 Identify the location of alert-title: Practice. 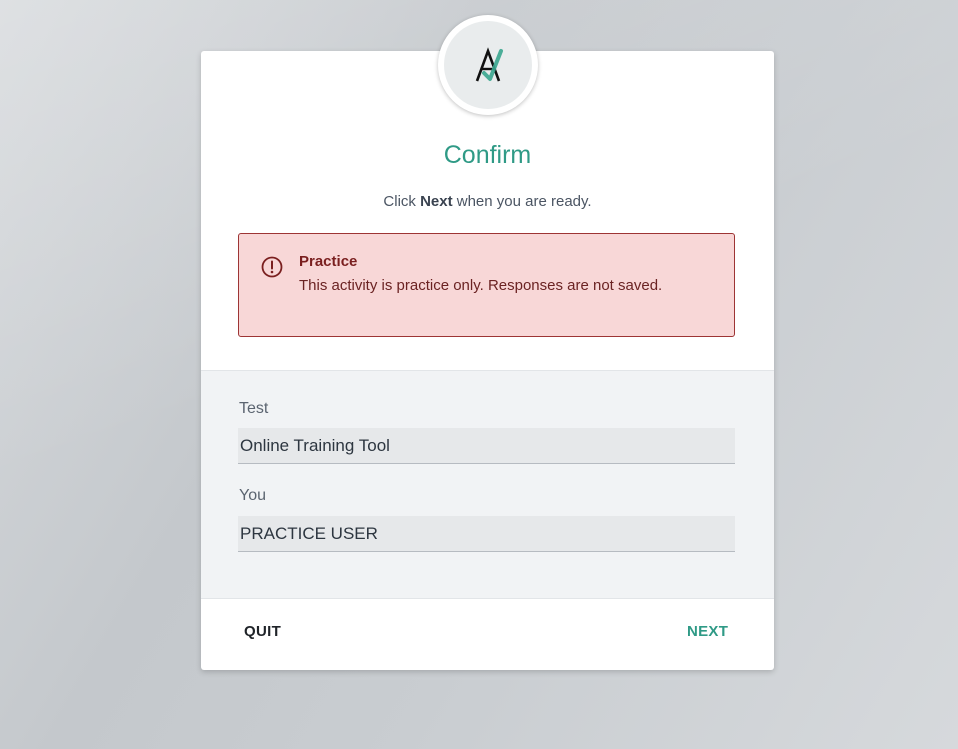
(328, 261).